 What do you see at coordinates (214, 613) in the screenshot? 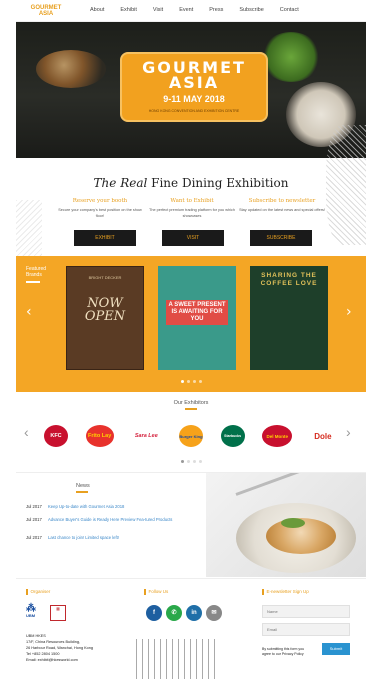
I see `email-icon: ✉` at bounding box center [214, 613].